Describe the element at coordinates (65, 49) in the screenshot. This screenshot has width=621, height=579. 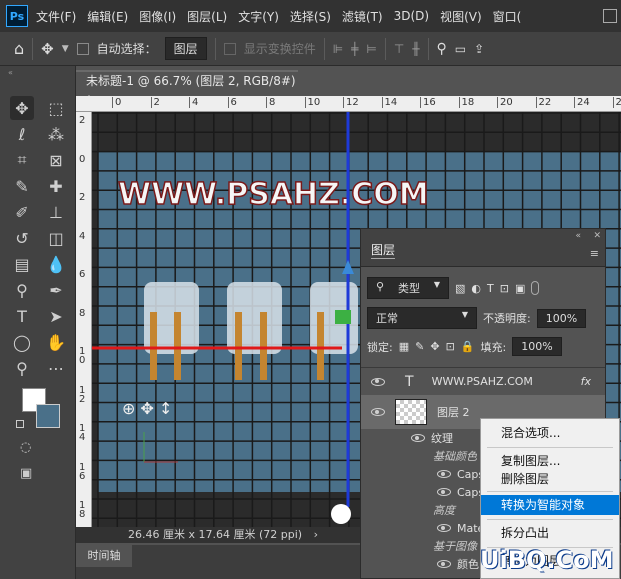
I see `chevron-down-icon: ▼` at that location.